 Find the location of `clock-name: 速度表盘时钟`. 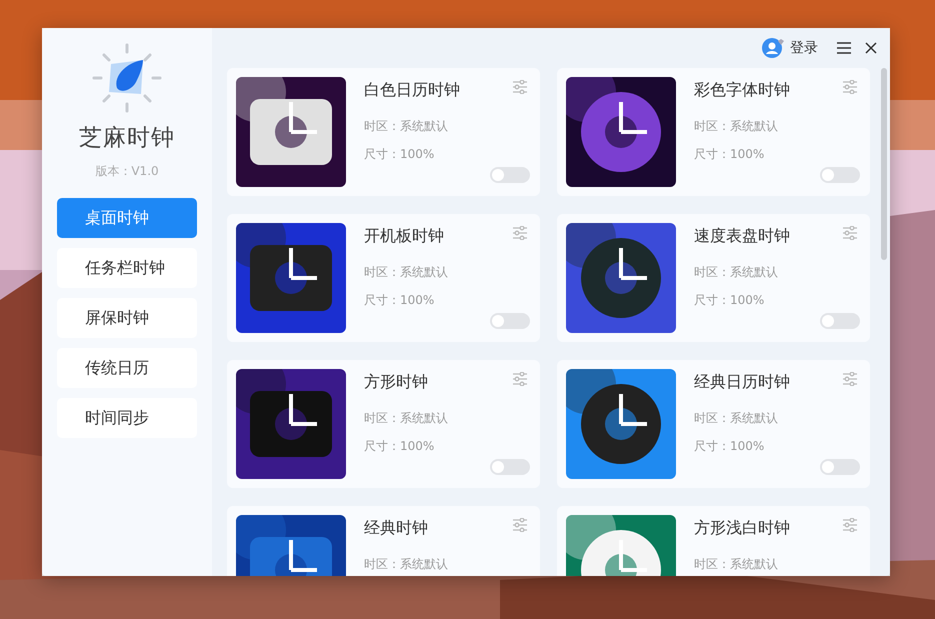

clock-name: 速度表盘时钟 is located at coordinates (742, 236).